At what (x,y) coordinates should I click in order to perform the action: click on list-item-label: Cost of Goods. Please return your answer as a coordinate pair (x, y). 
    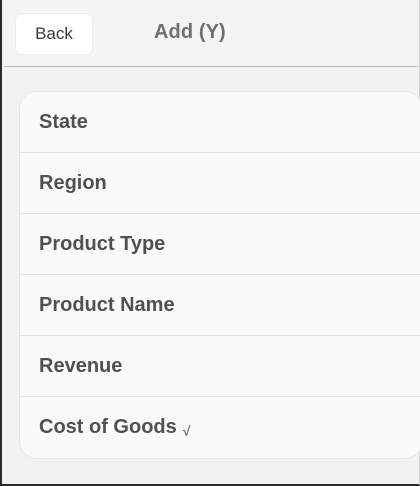
    Looking at the image, I should click on (108, 427).